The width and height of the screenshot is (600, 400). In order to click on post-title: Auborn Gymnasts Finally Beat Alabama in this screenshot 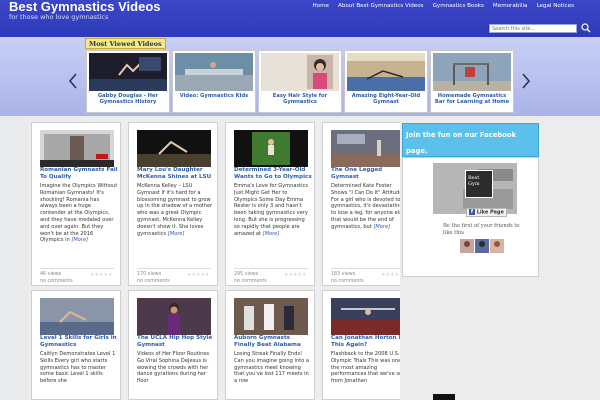, I will do `click(273, 341)`.